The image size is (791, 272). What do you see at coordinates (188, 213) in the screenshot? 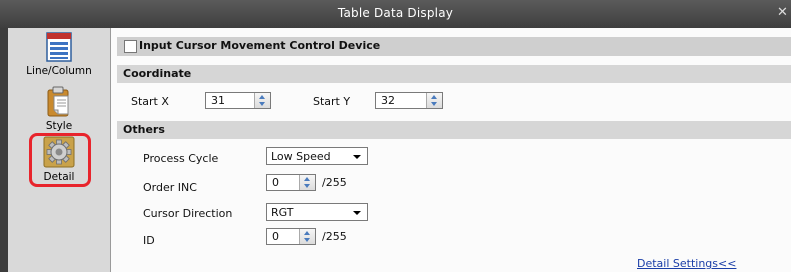
I see `cursor-direction-label: Cursor Direction` at bounding box center [188, 213].